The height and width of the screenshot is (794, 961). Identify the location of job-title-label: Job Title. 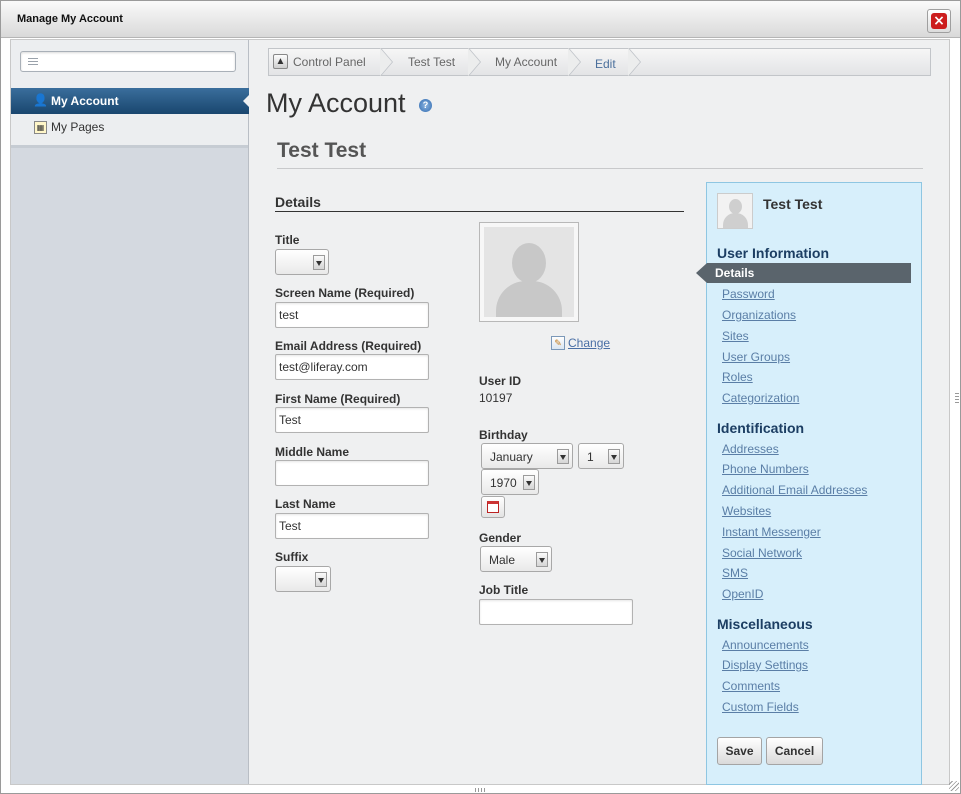
(504, 590).